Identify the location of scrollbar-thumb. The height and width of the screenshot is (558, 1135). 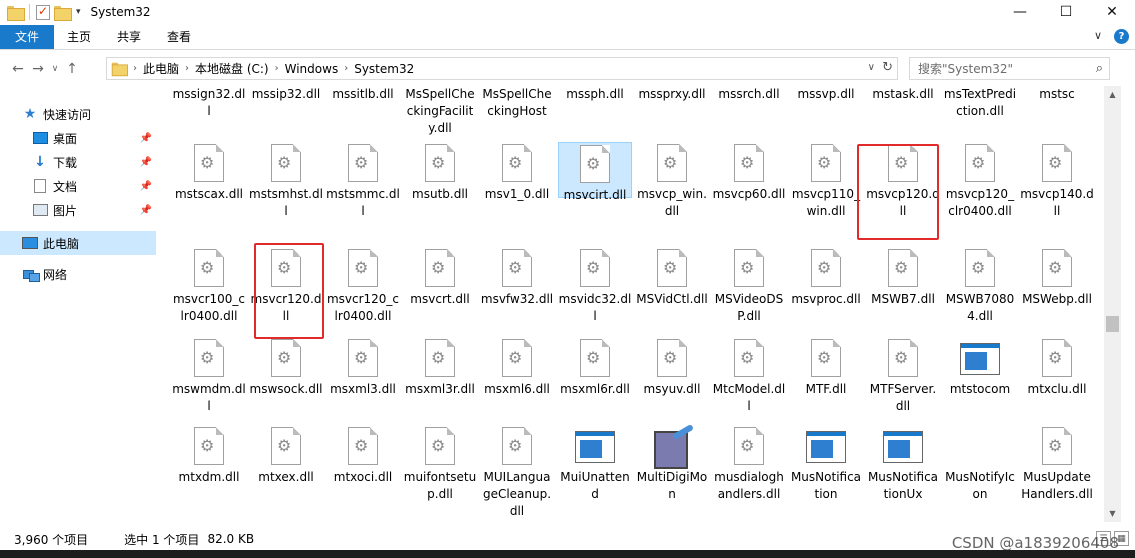
(1112, 324).